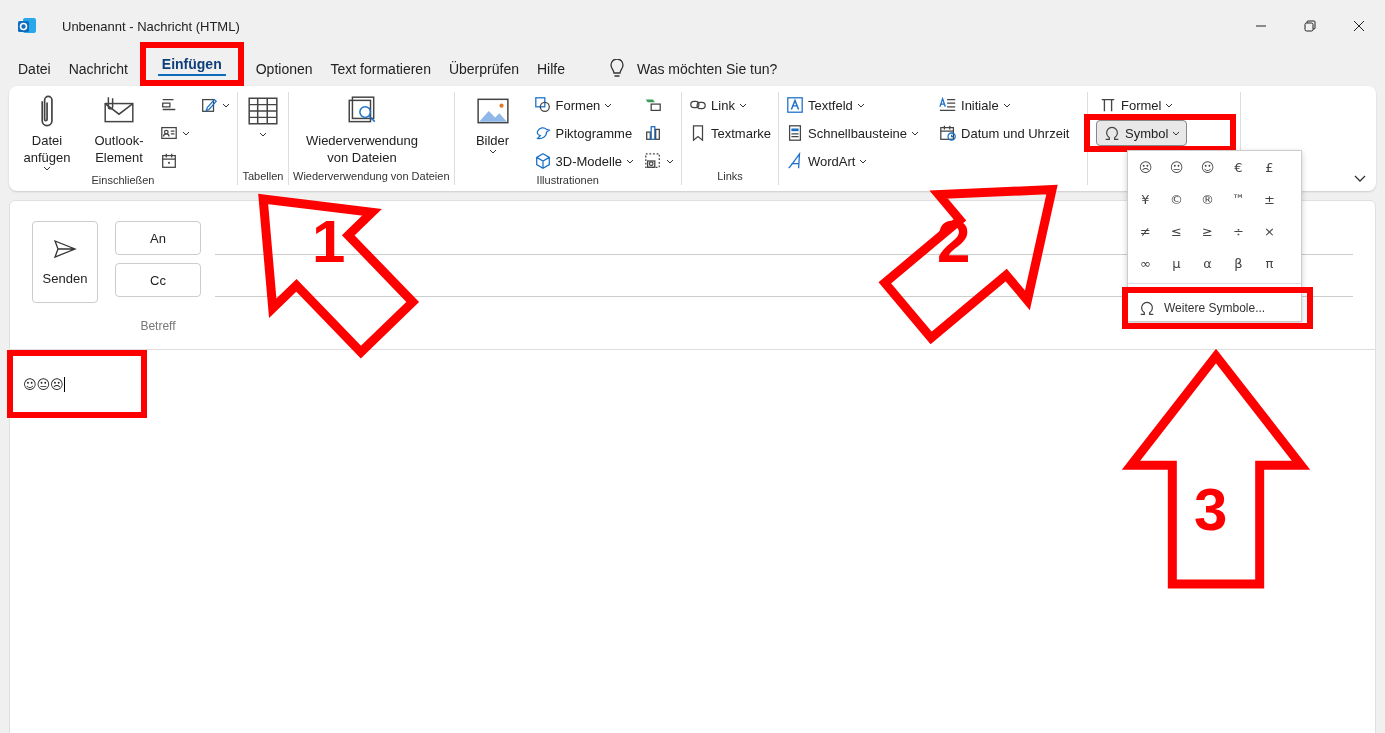 Image resolution: width=1385 pixels, height=733 pixels. I want to click on chevron-down-icon, so click(1360, 179).